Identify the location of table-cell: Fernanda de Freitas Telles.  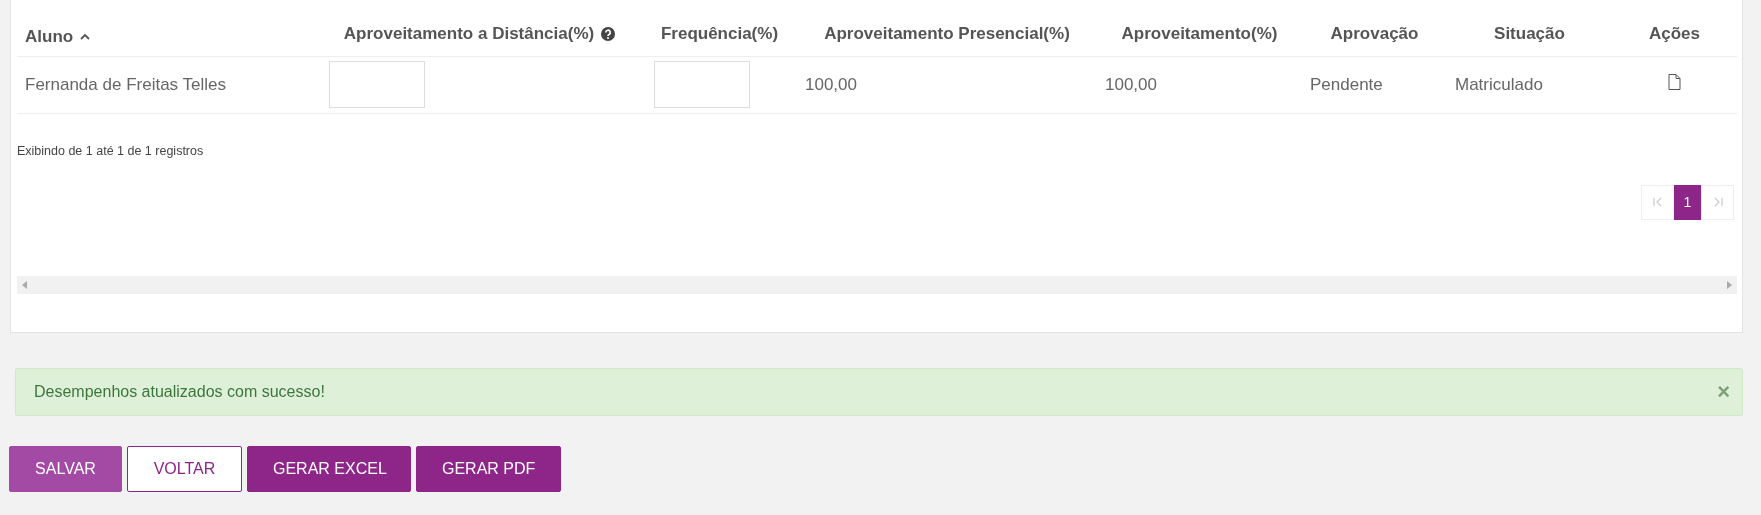
(125, 84).